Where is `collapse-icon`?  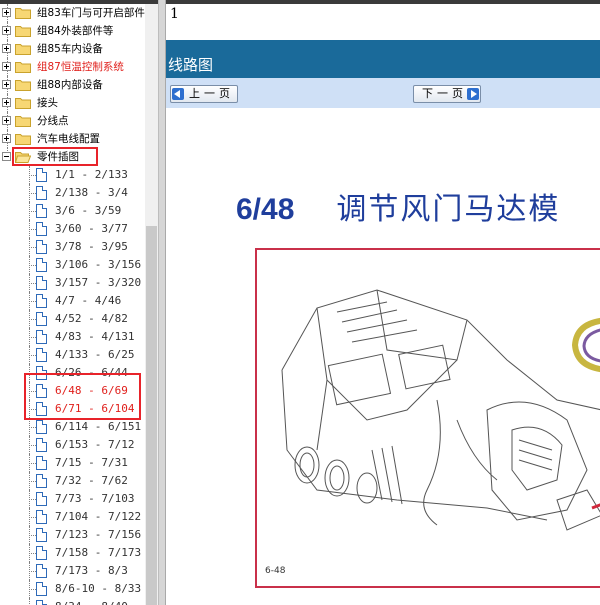 collapse-icon is located at coordinates (6, 156).